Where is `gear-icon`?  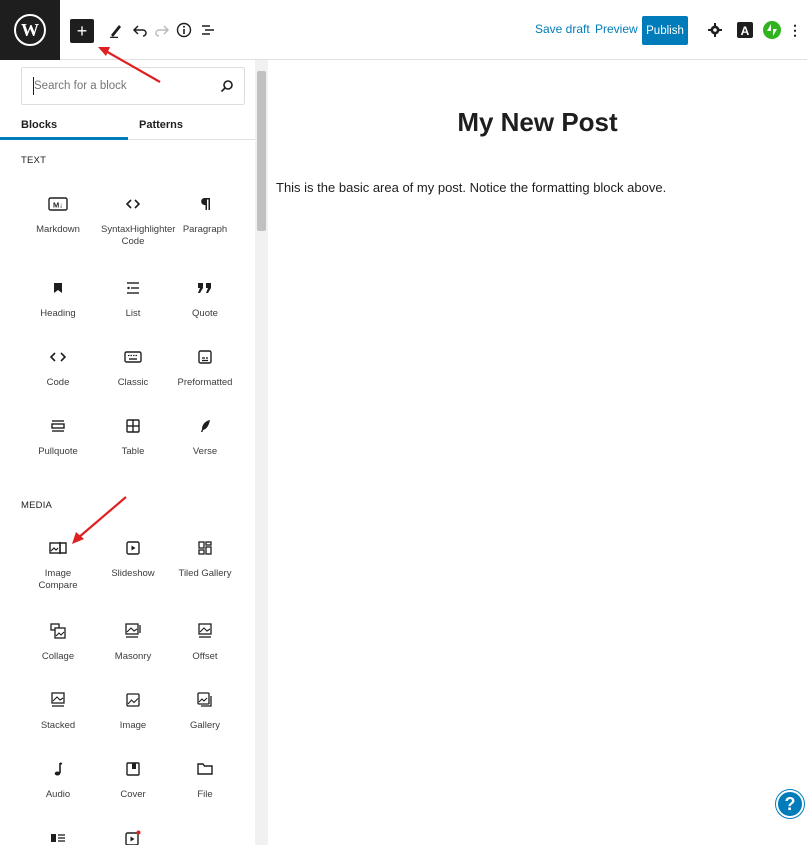
gear-icon is located at coordinates (715, 30).